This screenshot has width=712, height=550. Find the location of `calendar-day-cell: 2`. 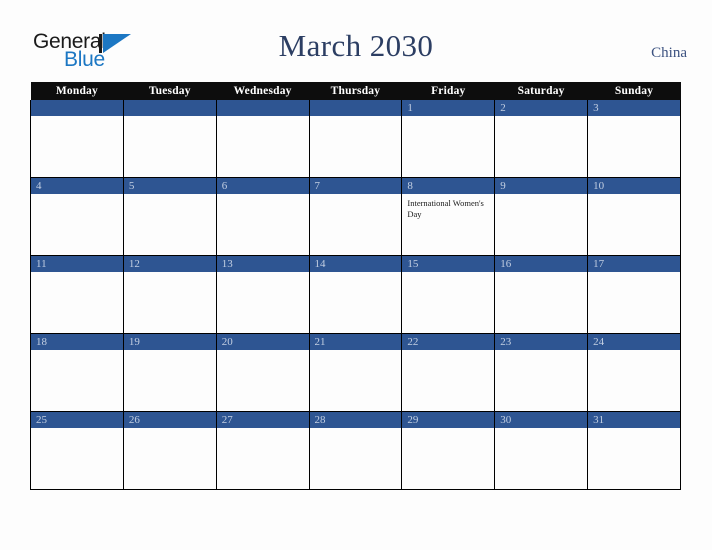

calendar-day-cell: 2 is located at coordinates (541, 139).